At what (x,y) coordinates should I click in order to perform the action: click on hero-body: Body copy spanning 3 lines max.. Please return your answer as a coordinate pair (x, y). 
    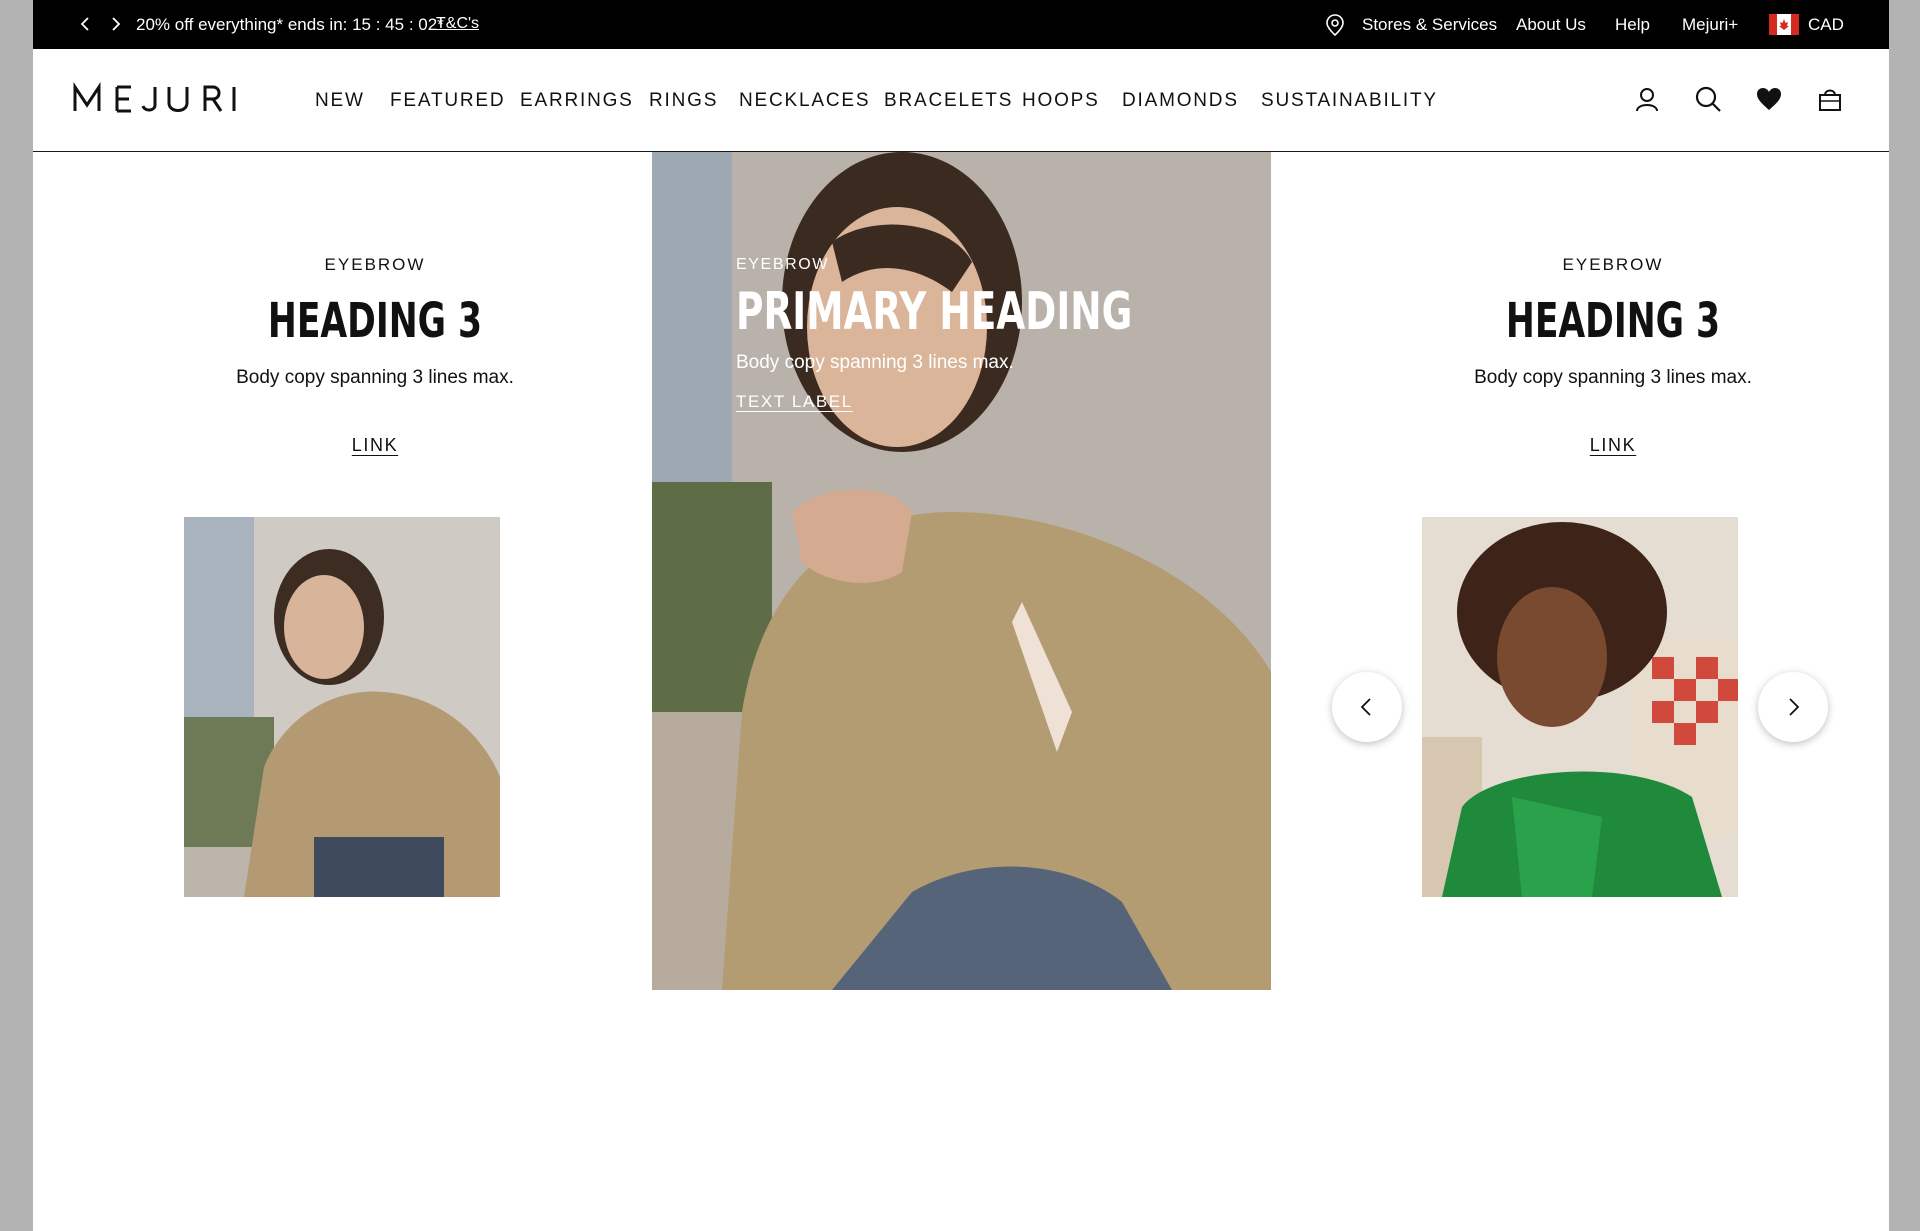
    Looking at the image, I should click on (875, 362).